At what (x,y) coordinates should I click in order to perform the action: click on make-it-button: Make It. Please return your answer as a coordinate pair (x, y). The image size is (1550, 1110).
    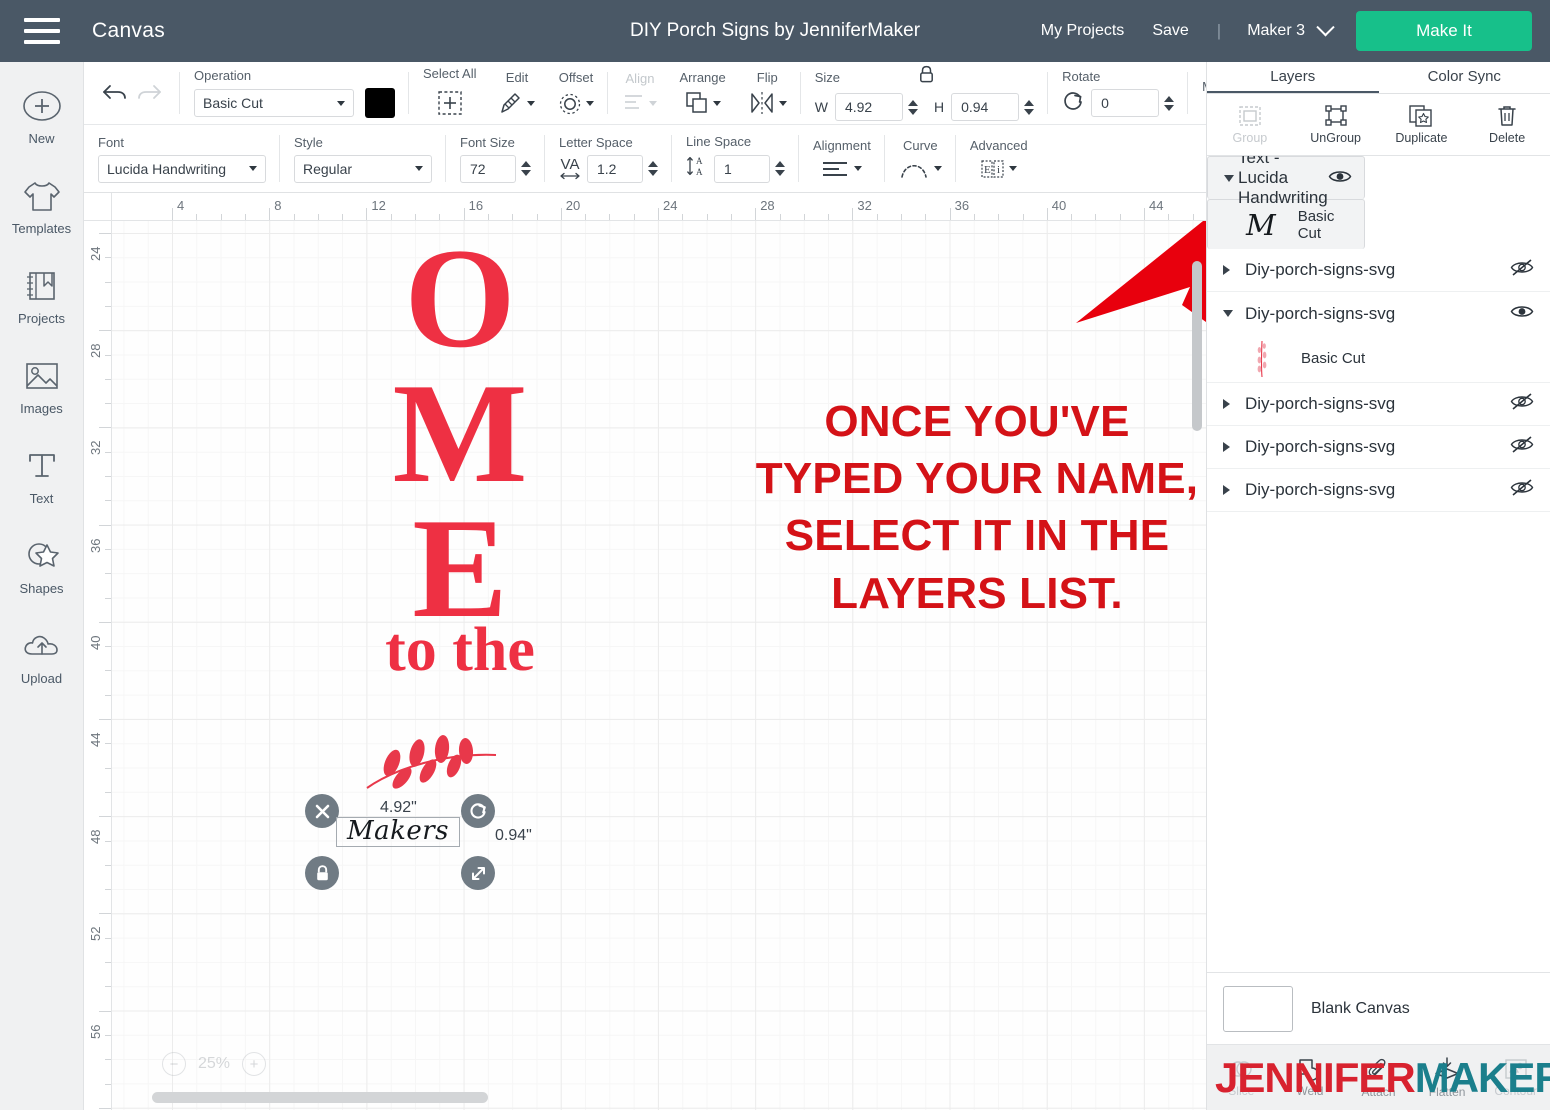
    Looking at the image, I should click on (1444, 31).